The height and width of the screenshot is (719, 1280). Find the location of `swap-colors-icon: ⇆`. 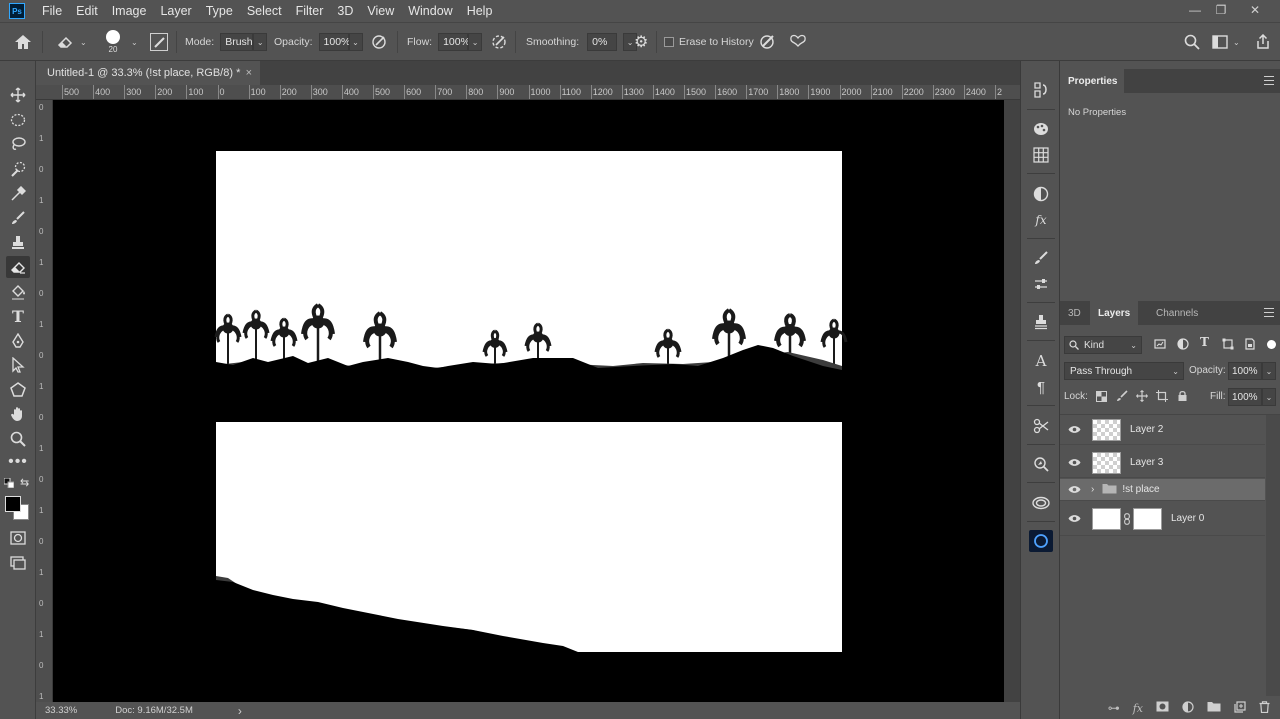

swap-colors-icon: ⇆ is located at coordinates (24, 482).